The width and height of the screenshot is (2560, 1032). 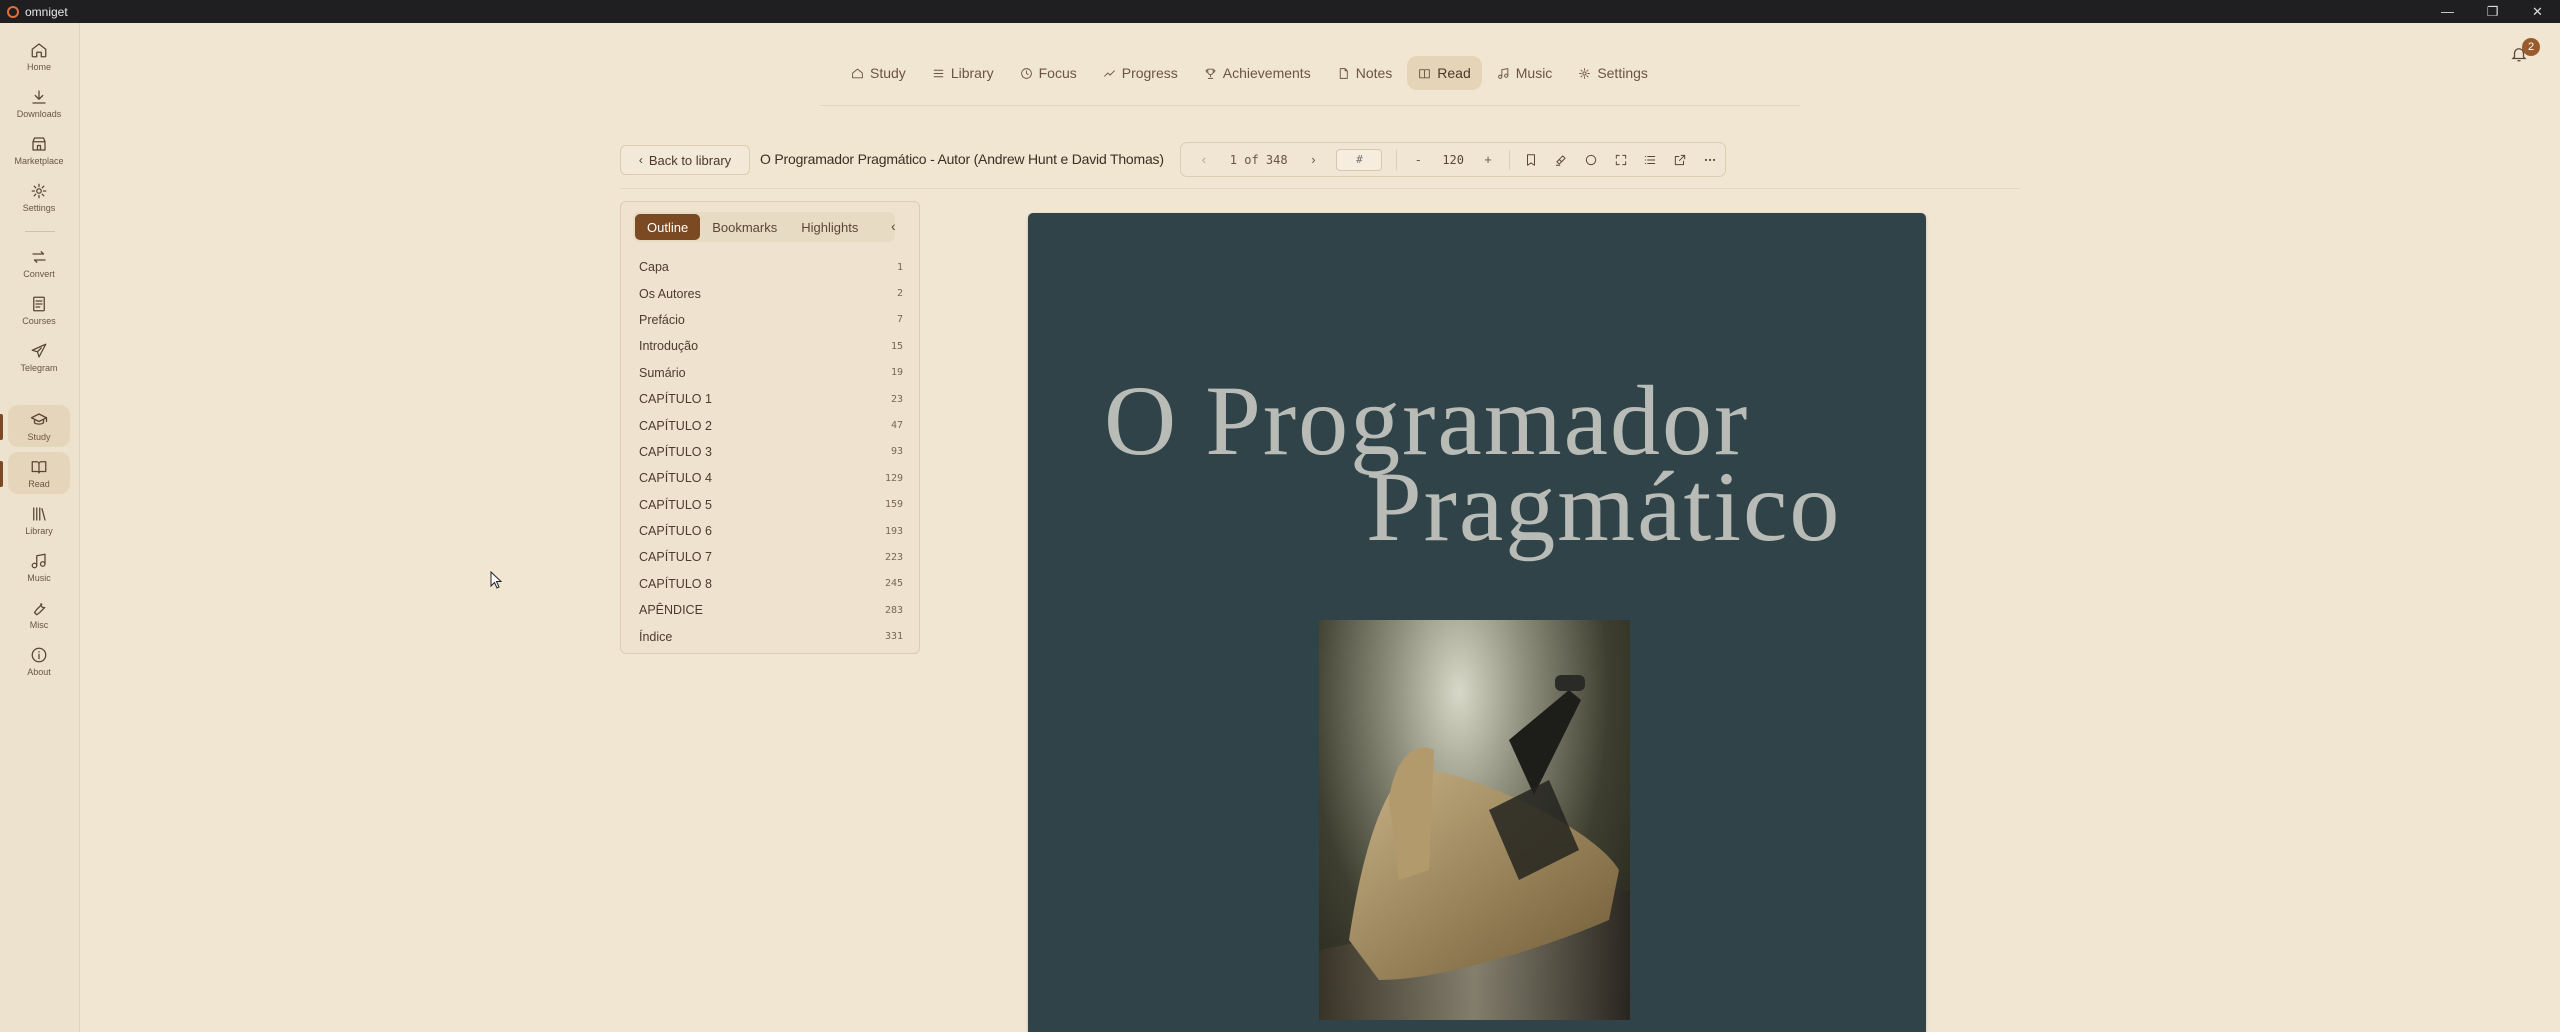 What do you see at coordinates (39, 426) in the screenshot?
I see `sidebar-item-study: Study` at bounding box center [39, 426].